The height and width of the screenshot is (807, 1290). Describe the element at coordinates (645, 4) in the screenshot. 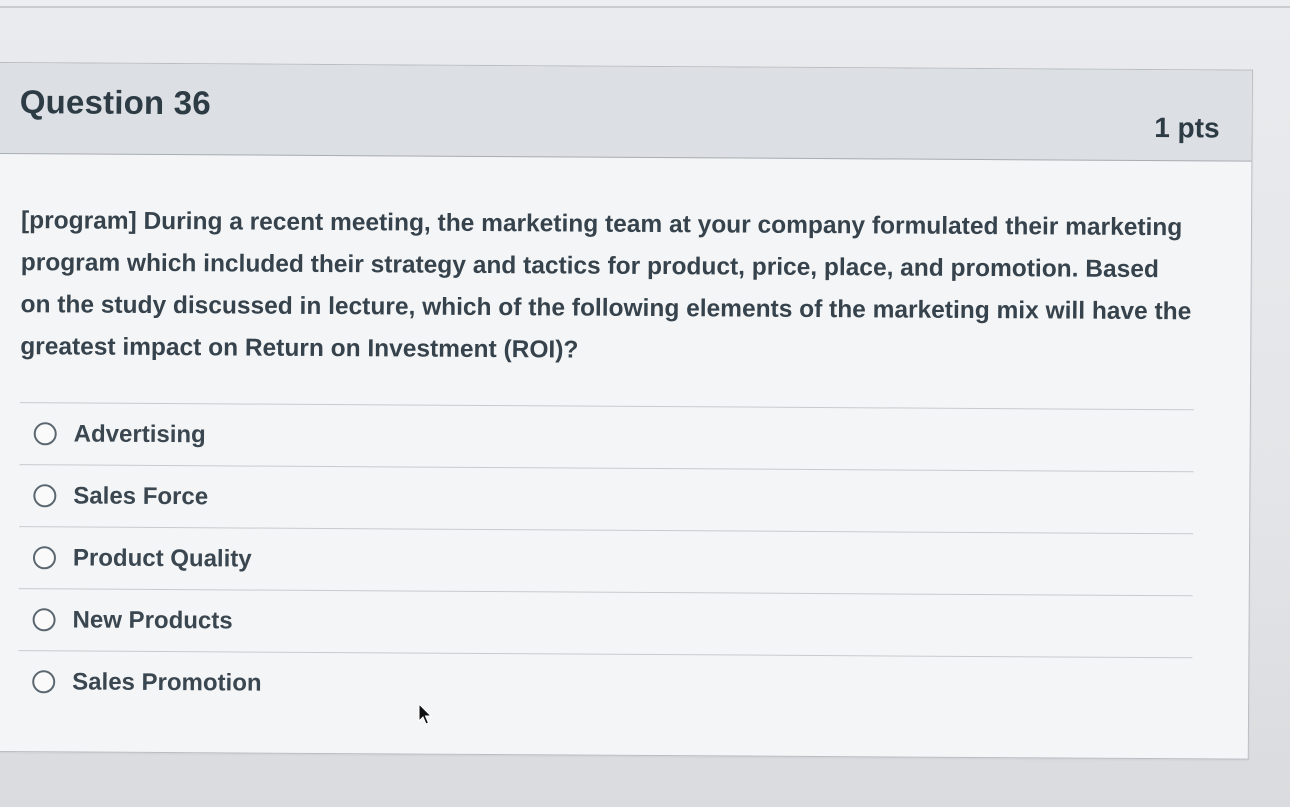

I see `previous-question-edge` at that location.